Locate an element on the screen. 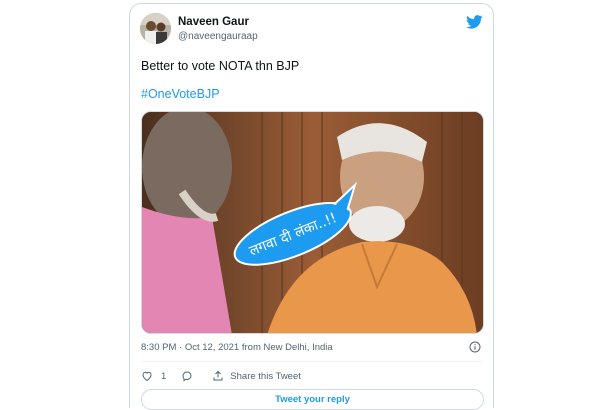 The image size is (615, 410). speech-bubble-icon is located at coordinates (187, 376).